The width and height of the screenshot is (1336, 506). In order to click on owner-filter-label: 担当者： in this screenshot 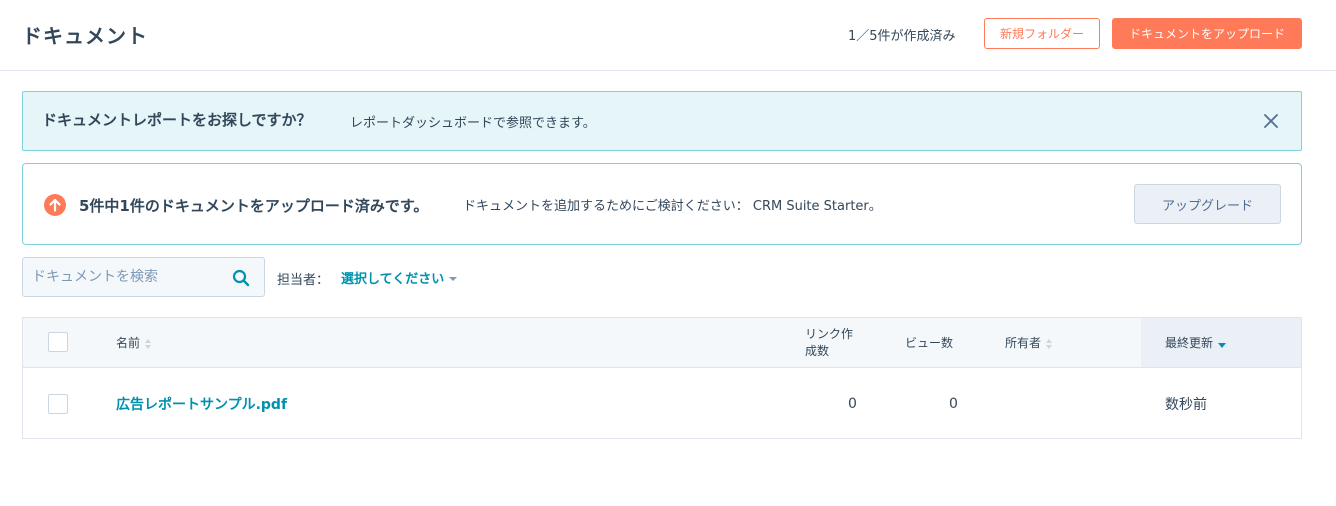, I will do `click(303, 280)`.